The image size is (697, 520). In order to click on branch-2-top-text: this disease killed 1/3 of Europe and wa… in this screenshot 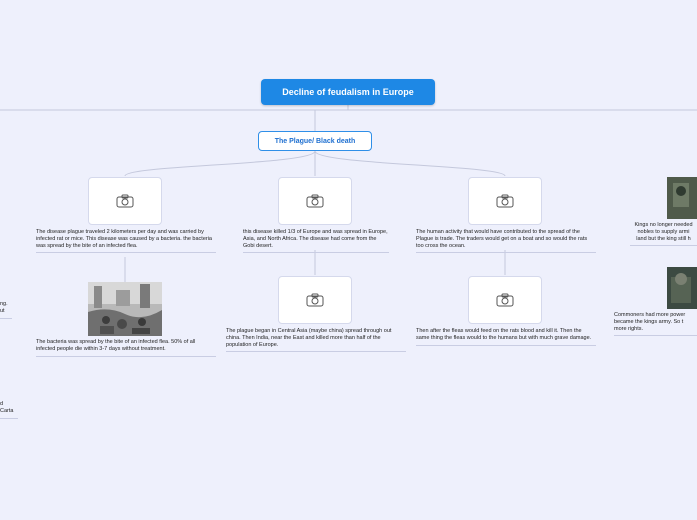, I will do `click(316, 241)`.